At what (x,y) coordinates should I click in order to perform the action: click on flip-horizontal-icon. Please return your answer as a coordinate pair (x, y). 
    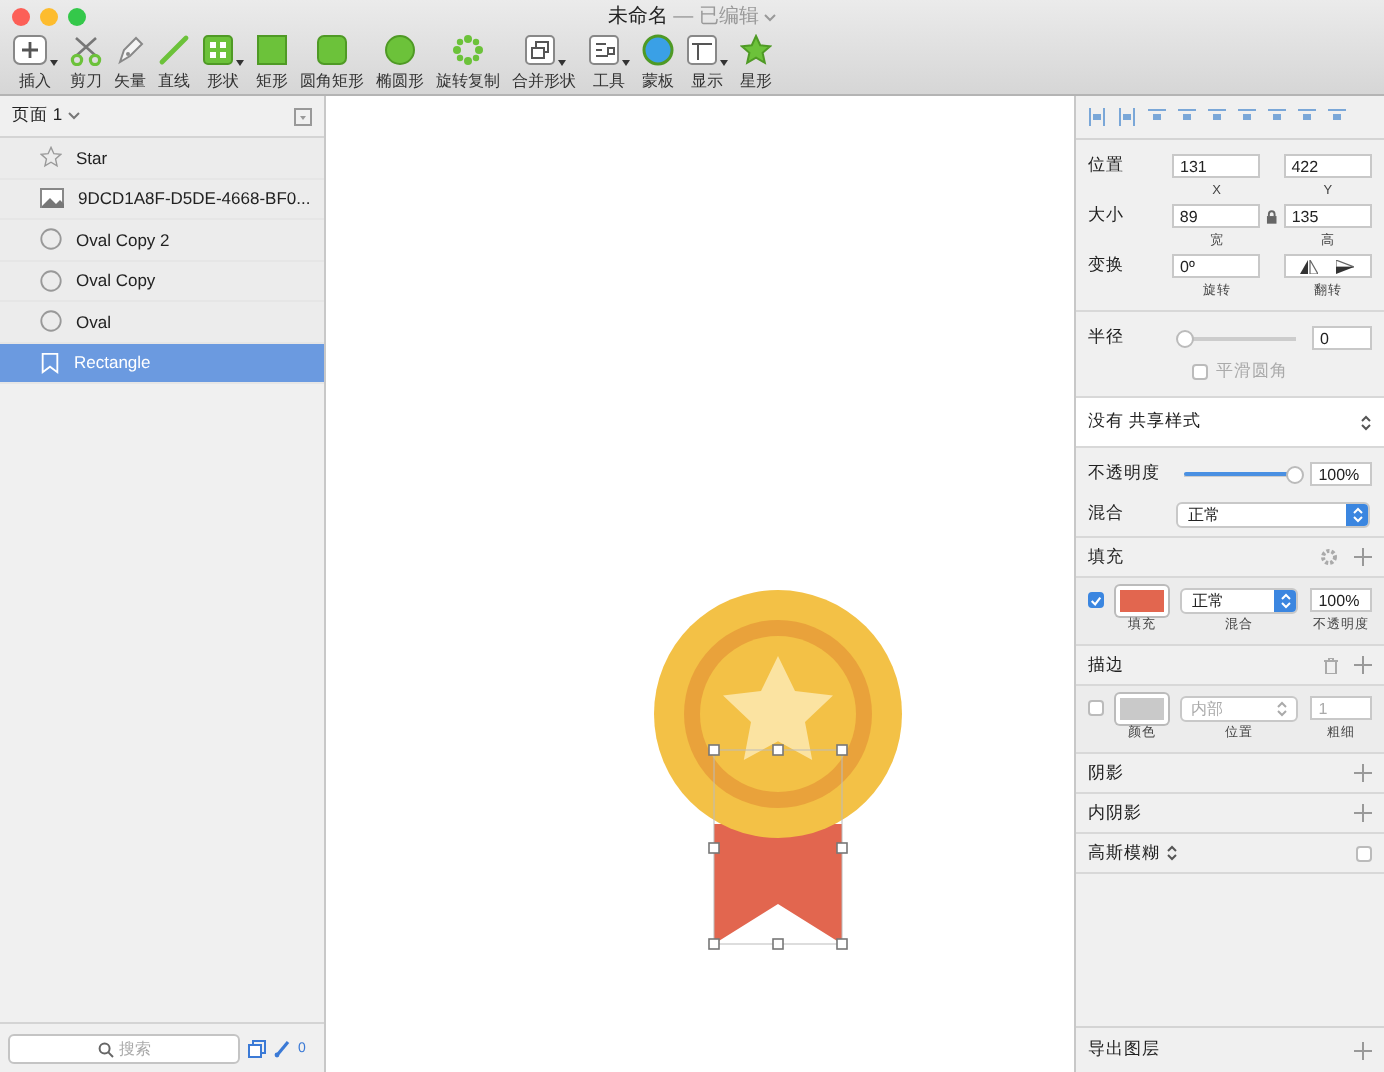
    Looking at the image, I should click on (1309, 266).